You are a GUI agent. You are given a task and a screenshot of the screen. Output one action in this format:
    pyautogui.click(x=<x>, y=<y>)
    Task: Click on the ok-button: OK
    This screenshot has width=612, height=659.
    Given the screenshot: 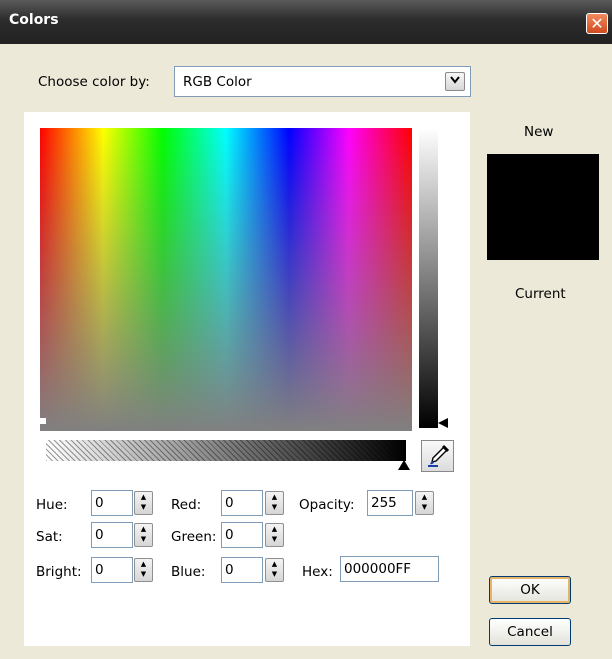 What is the action you would take?
    pyautogui.click(x=530, y=590)
    